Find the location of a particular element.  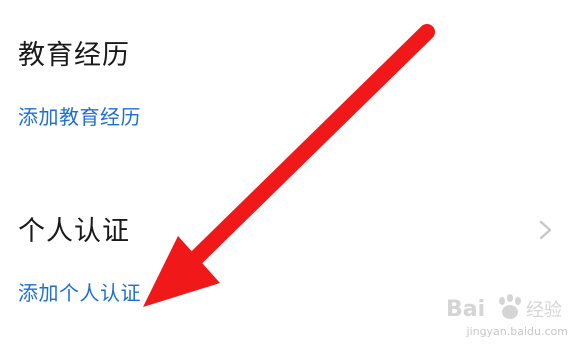

svg-text: Bai is located at coordinates (465, 309).